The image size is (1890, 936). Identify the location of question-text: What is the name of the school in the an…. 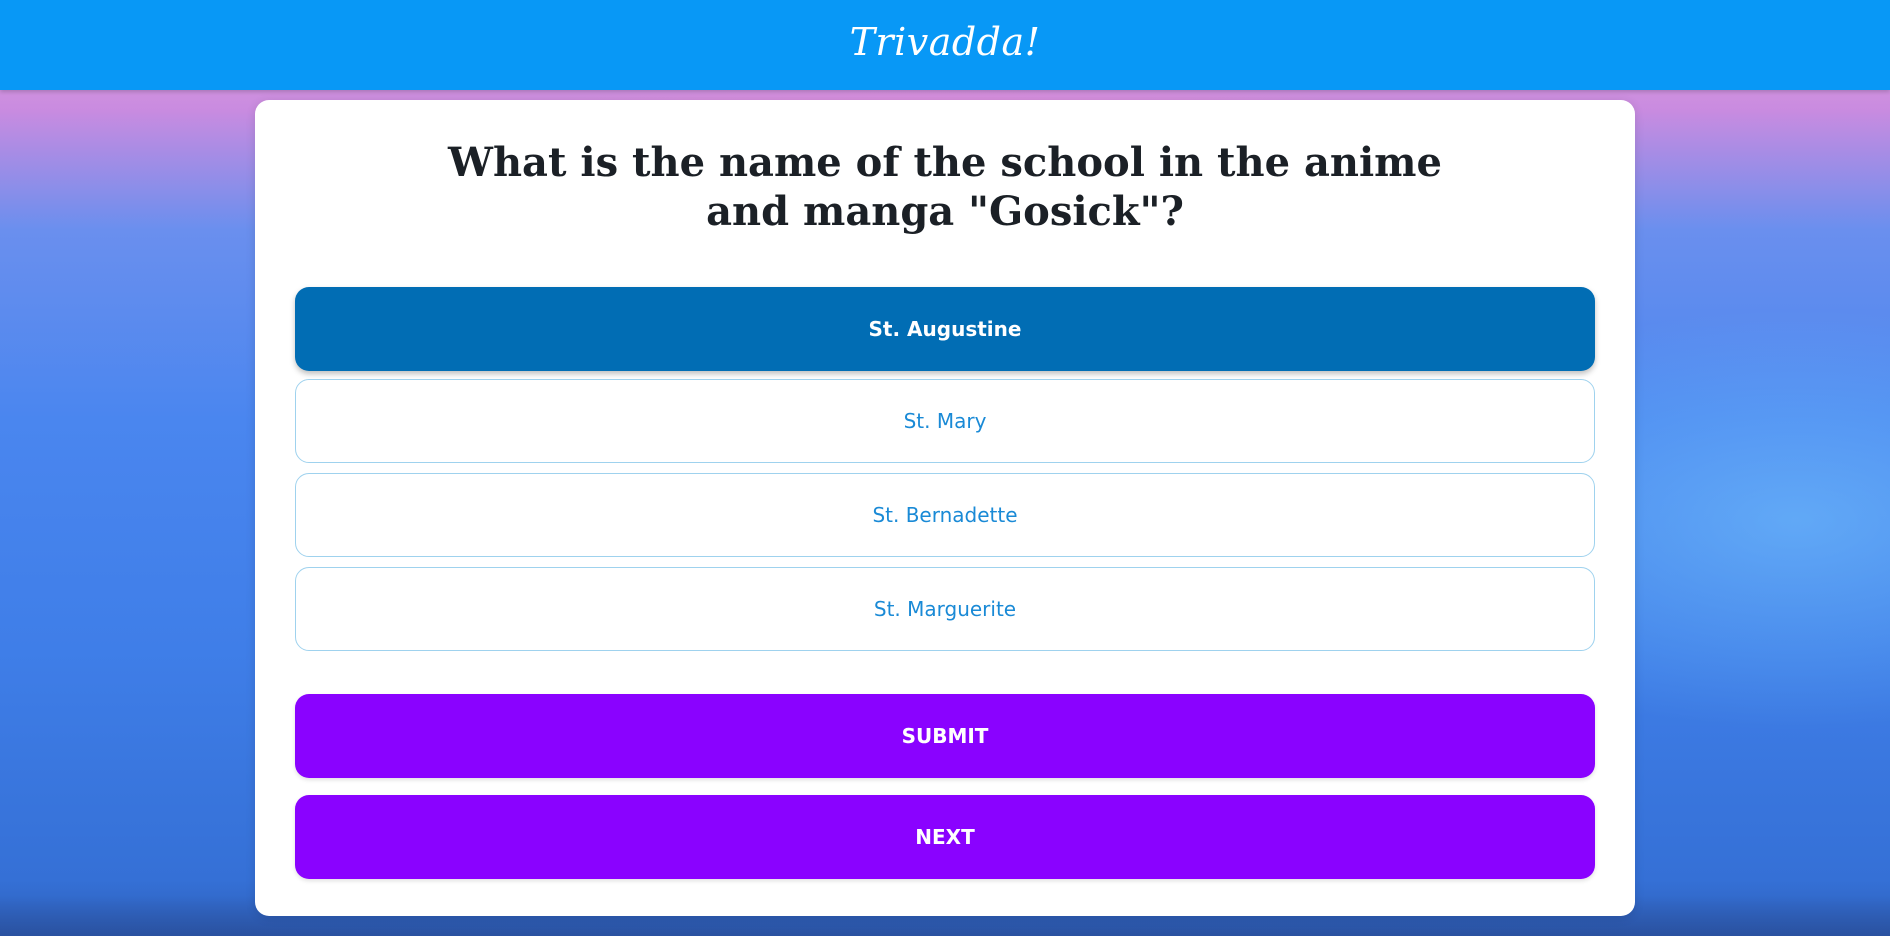
(945, 187).